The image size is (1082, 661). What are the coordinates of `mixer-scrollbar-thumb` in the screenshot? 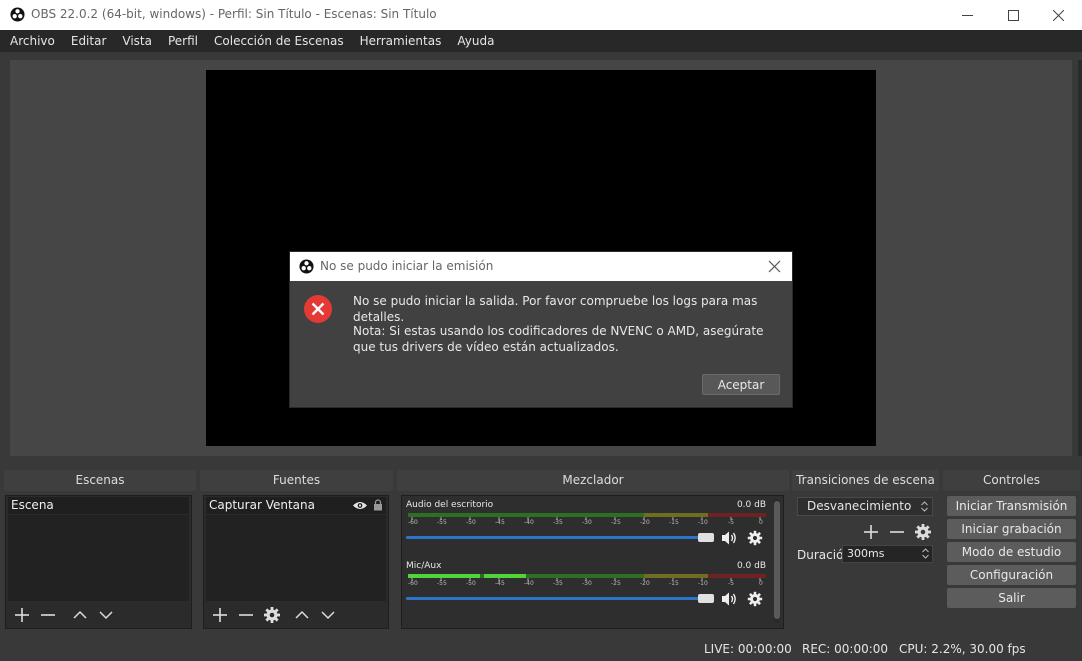 It's located at (777, 560).